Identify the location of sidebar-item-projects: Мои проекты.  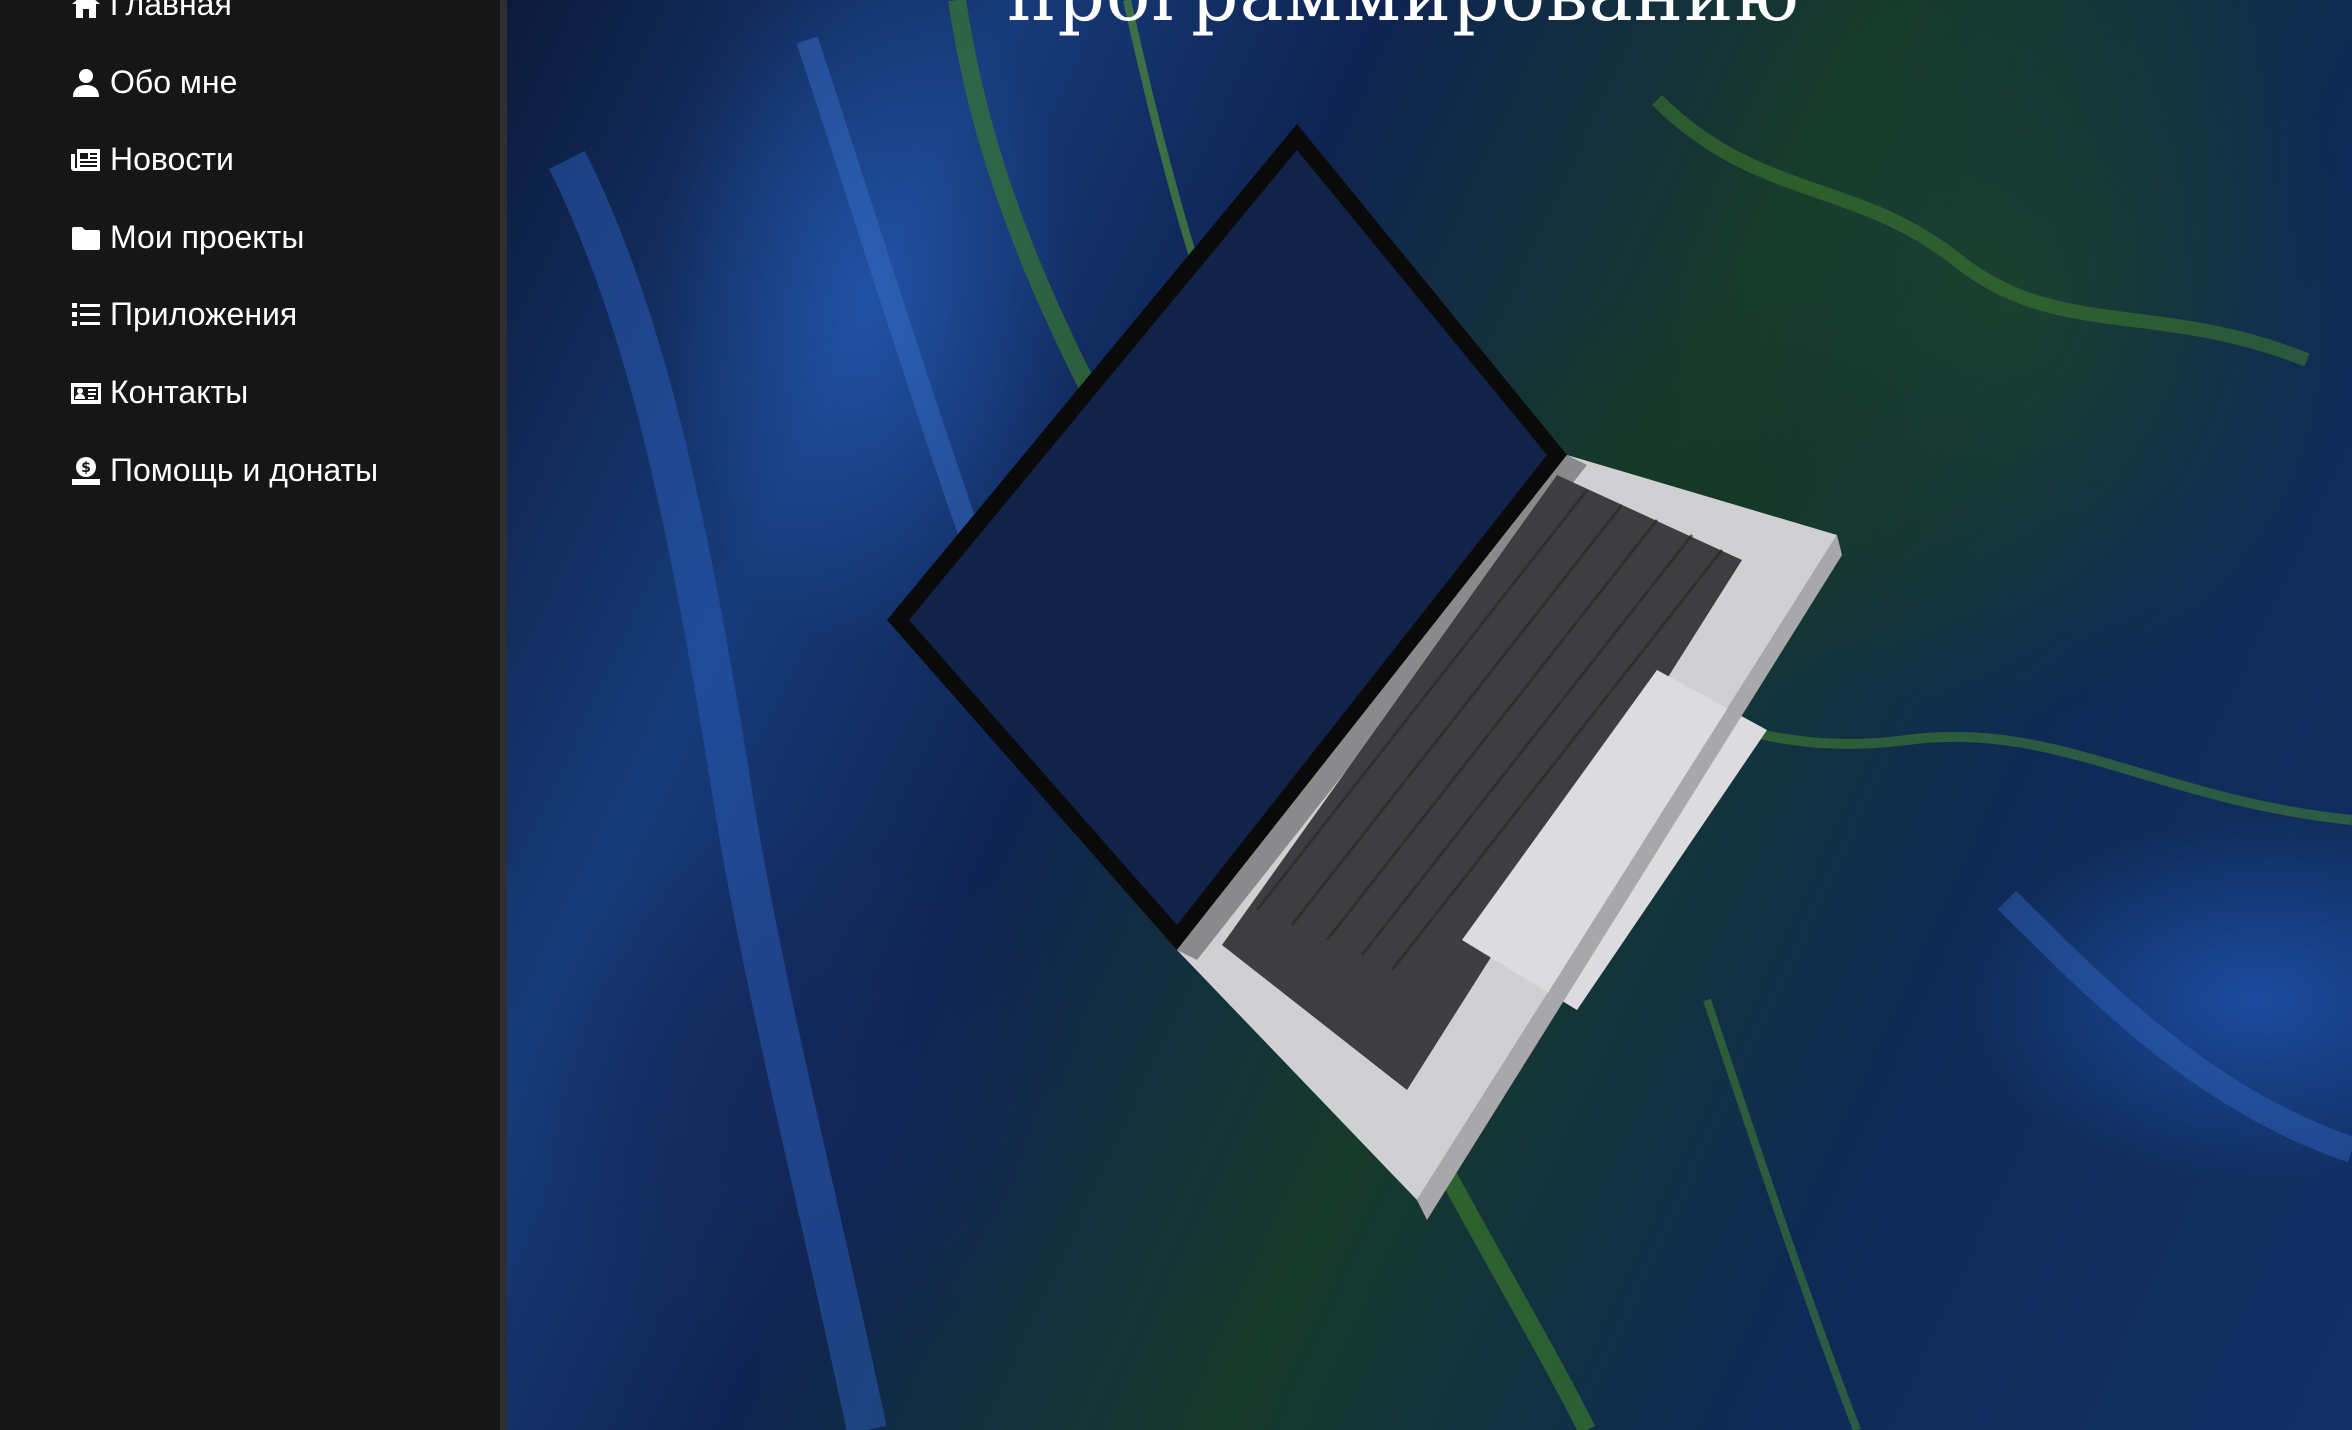
(186, 237).